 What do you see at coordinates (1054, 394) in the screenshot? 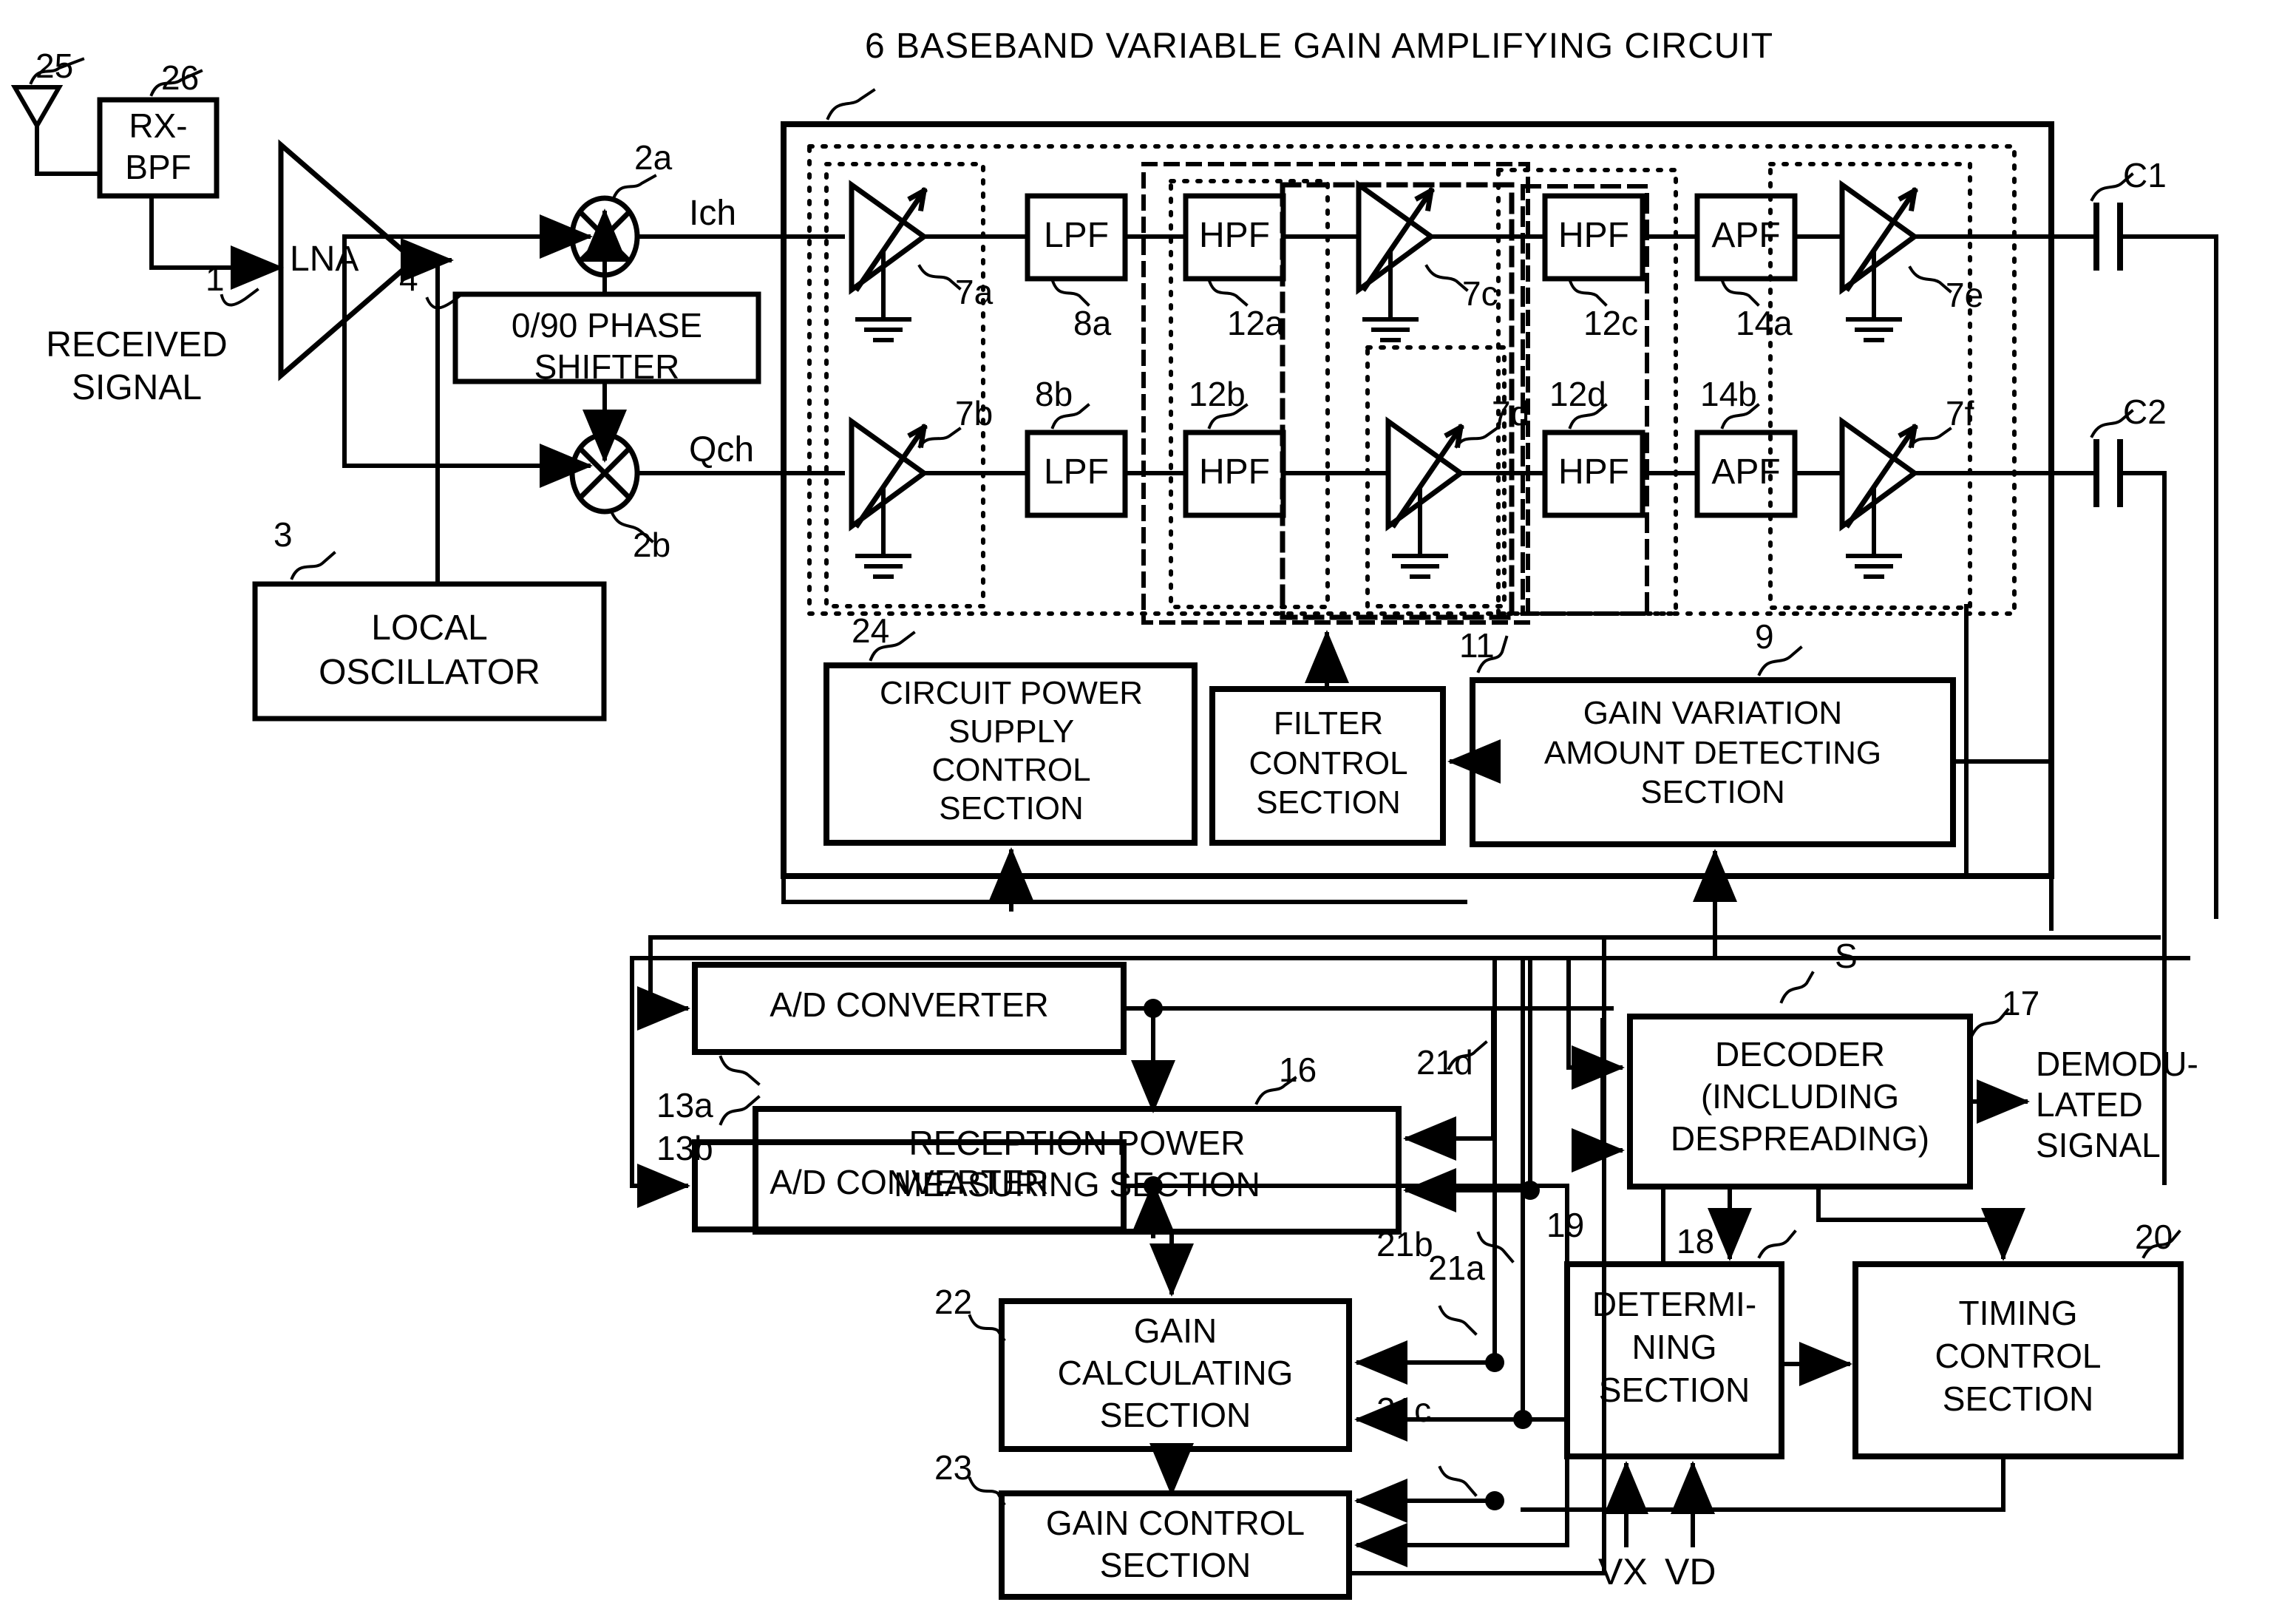
I see `ref-lpf-8b: 8b` at bounding box center [1054, 394].